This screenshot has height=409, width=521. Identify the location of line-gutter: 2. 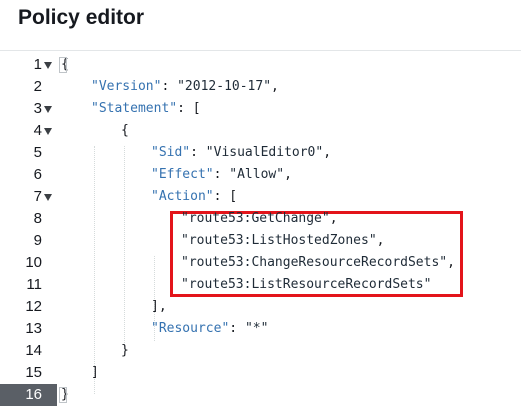
(28, 87).